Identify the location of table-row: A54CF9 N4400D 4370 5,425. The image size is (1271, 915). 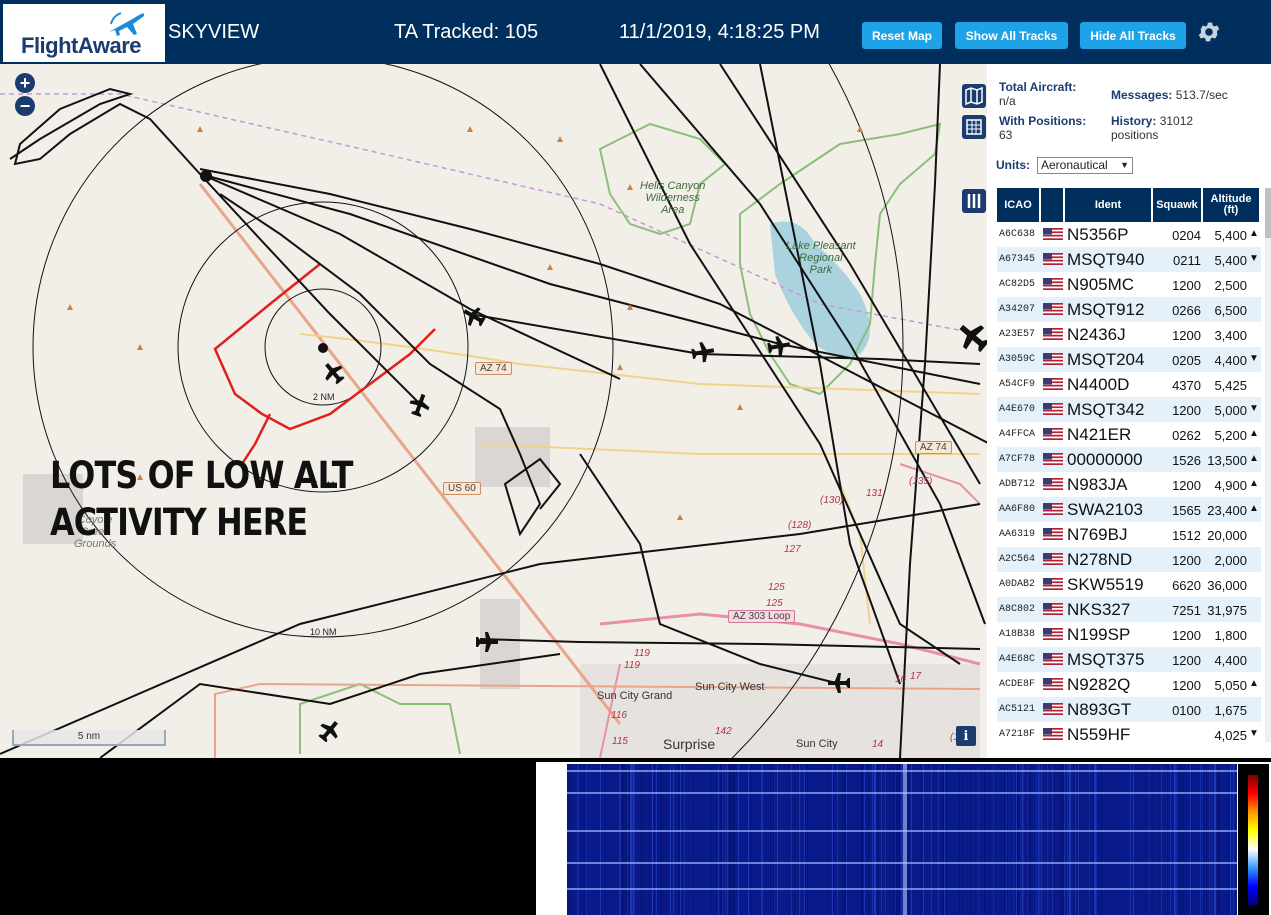
(1129, 384).